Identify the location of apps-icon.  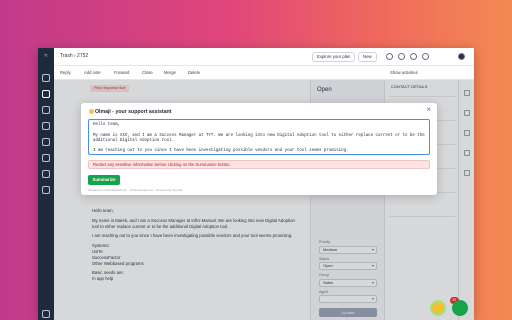
(425, 56).